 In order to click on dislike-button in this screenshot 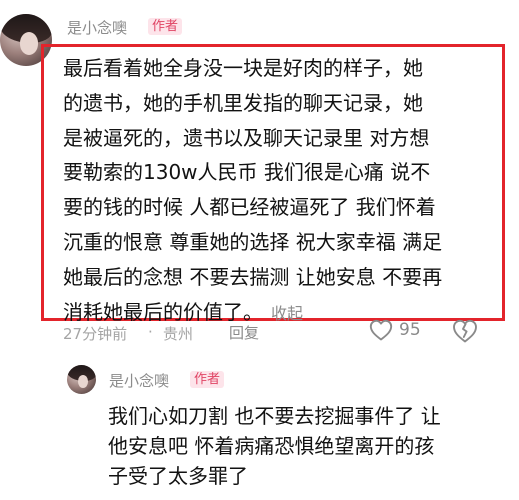, I will do `click(465, 331)`.